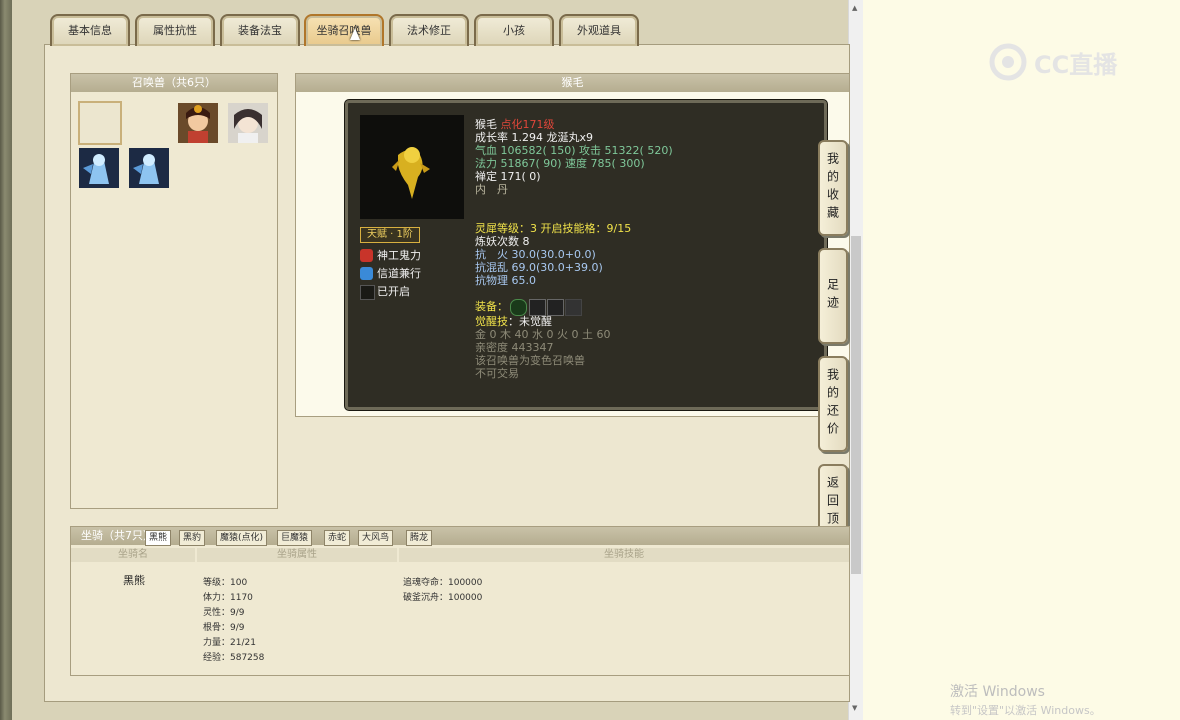 The height and width of the screenshot is (720, 1180). I want to click on stream-logo: CC直播, so click(1052, 62).